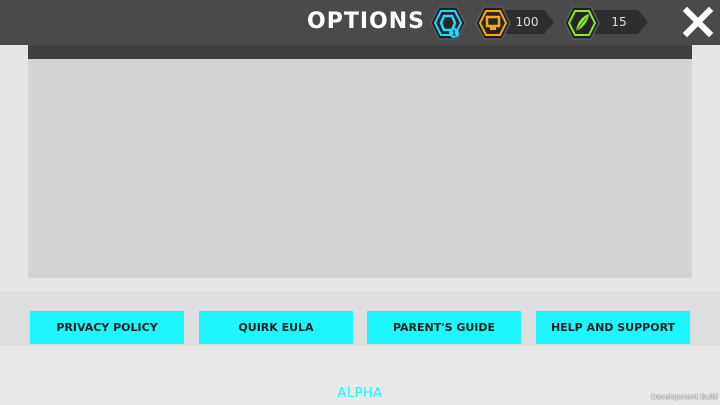  I want to click on page-title: OPTIONS, so click(366, 21).